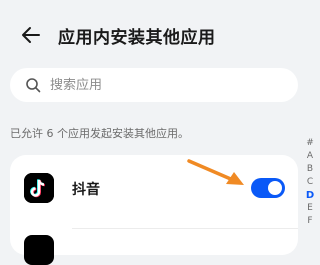  I want to click on index-letter: A, so click(310, 156).